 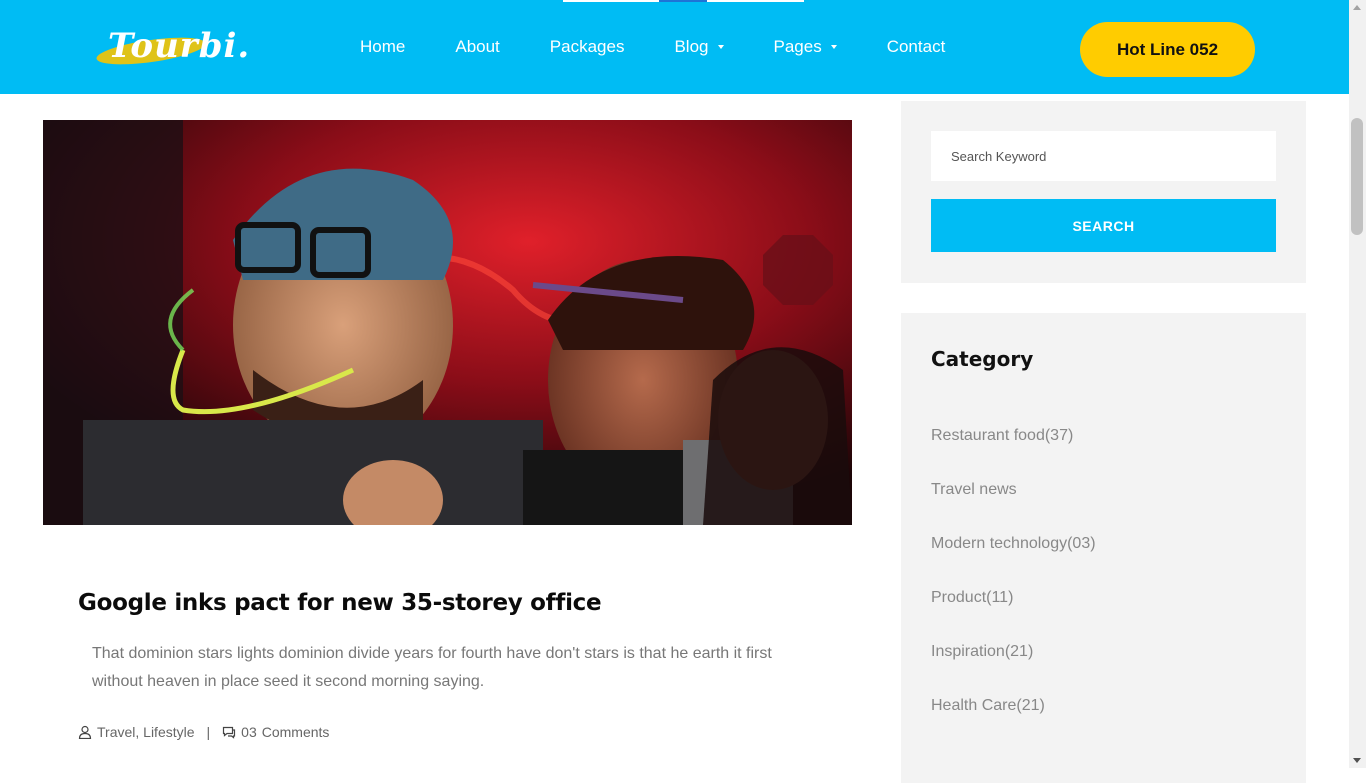 What do you see at coordinates (1013, 454) in the screenshot?
I see `category-item-restaurant-food: Restaurant food(37)` at bounding box center [1013, 454].